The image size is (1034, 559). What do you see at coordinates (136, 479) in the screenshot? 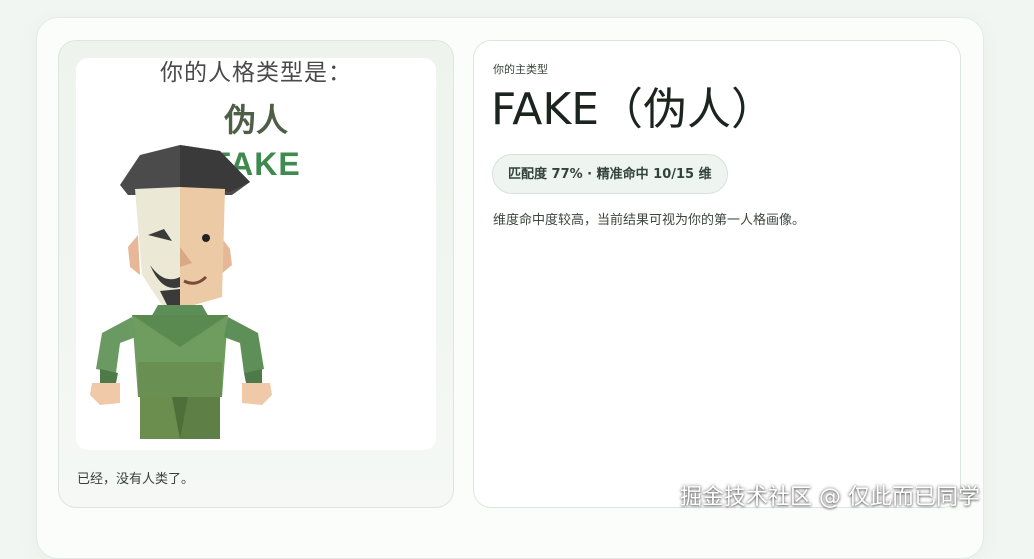
I see `type-caption: 已经，没有人类了。` at bounding box center [136, 479].